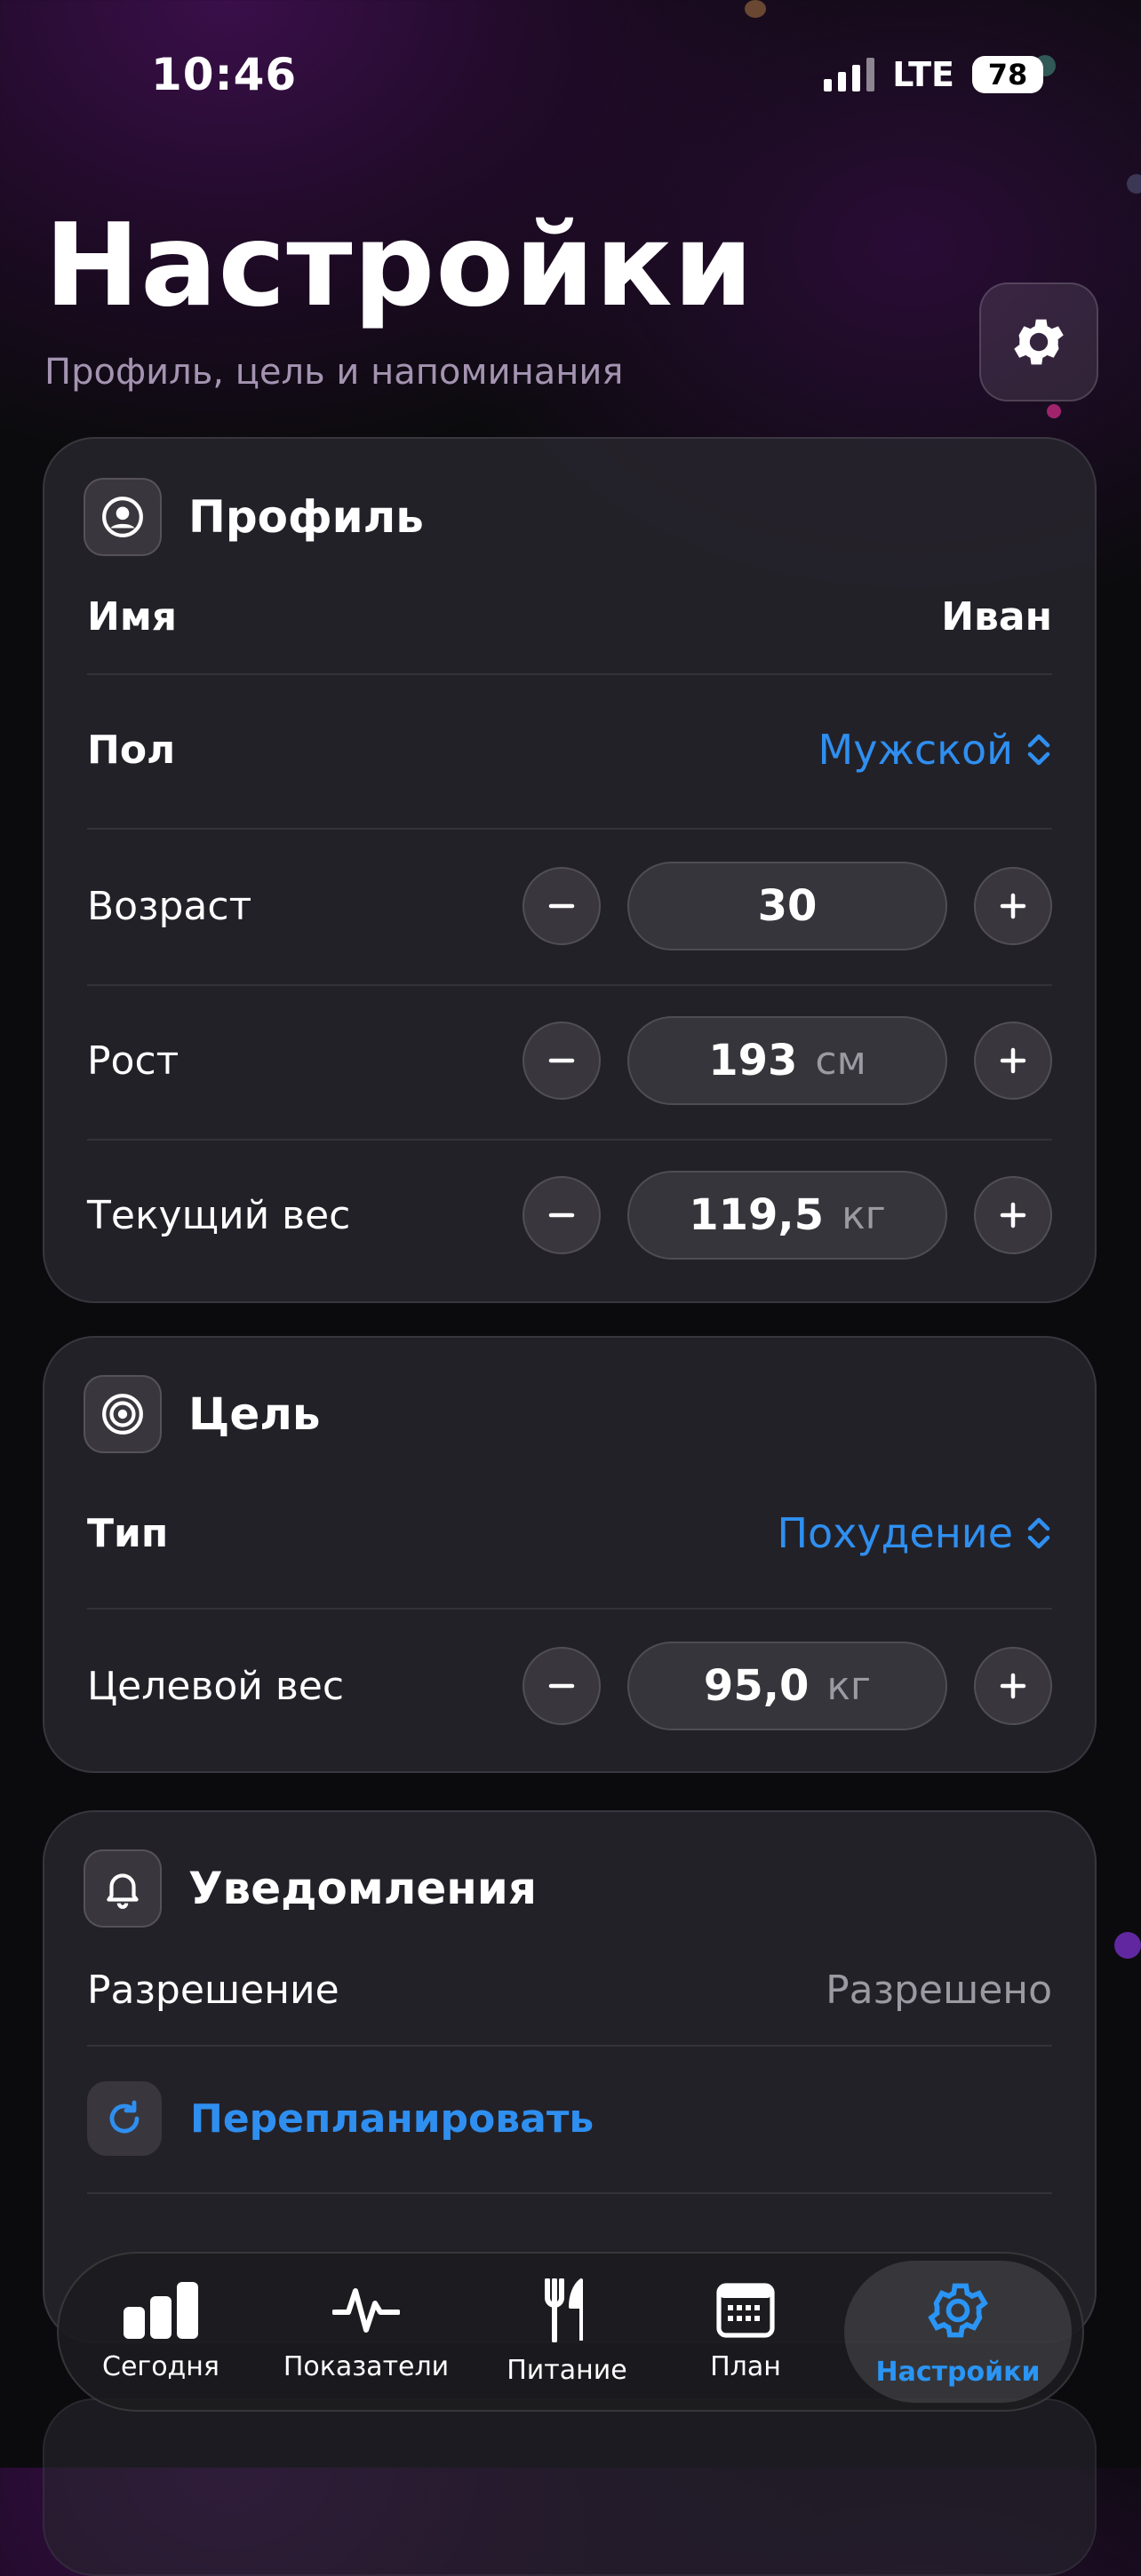 The image size is (1141, 2576). What do you see at coordinates (213, 1990) in the screenshot?
I see `permission-label: Разрешение` at bounding box center [213, 1990].